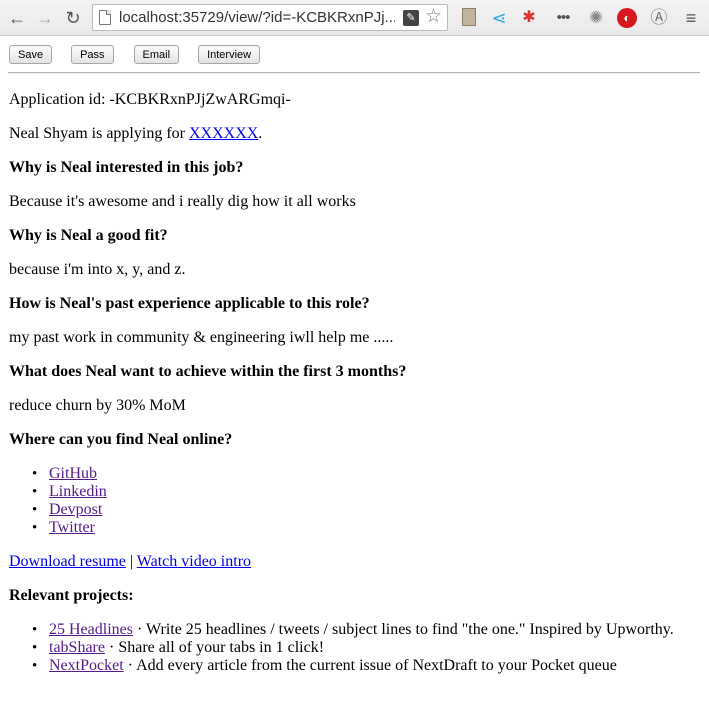 The width and height of the screenshot is (709, 704). I want to click on list-item: Twitter, so click(63, 528).